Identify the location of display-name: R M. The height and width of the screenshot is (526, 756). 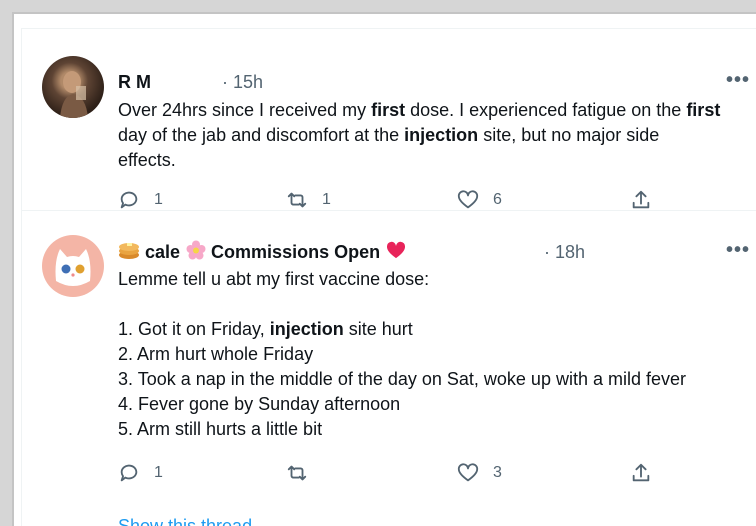
(134, 82).